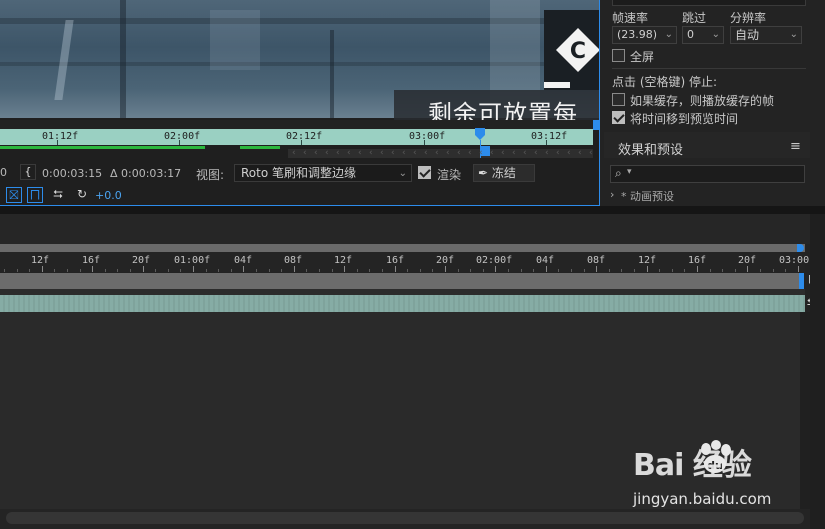  I want to click on left-fragment-text: 0, so click(3, 172).